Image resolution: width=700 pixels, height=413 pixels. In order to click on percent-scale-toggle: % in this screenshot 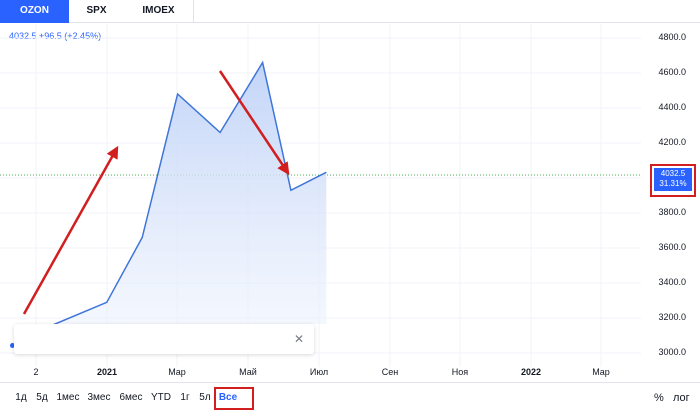, I will do `click(659, 398)`.